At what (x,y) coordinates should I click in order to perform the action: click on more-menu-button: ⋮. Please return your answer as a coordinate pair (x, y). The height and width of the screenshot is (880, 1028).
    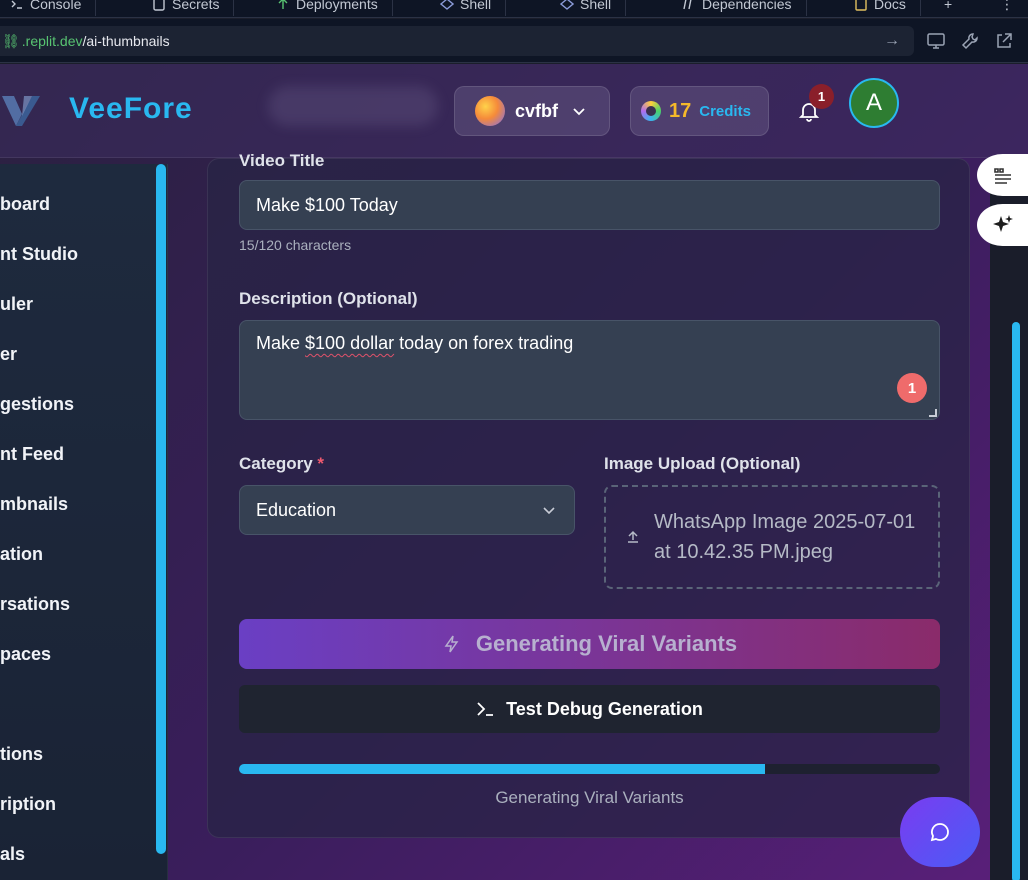
    Looking at the image, I should click on (1007, 8).